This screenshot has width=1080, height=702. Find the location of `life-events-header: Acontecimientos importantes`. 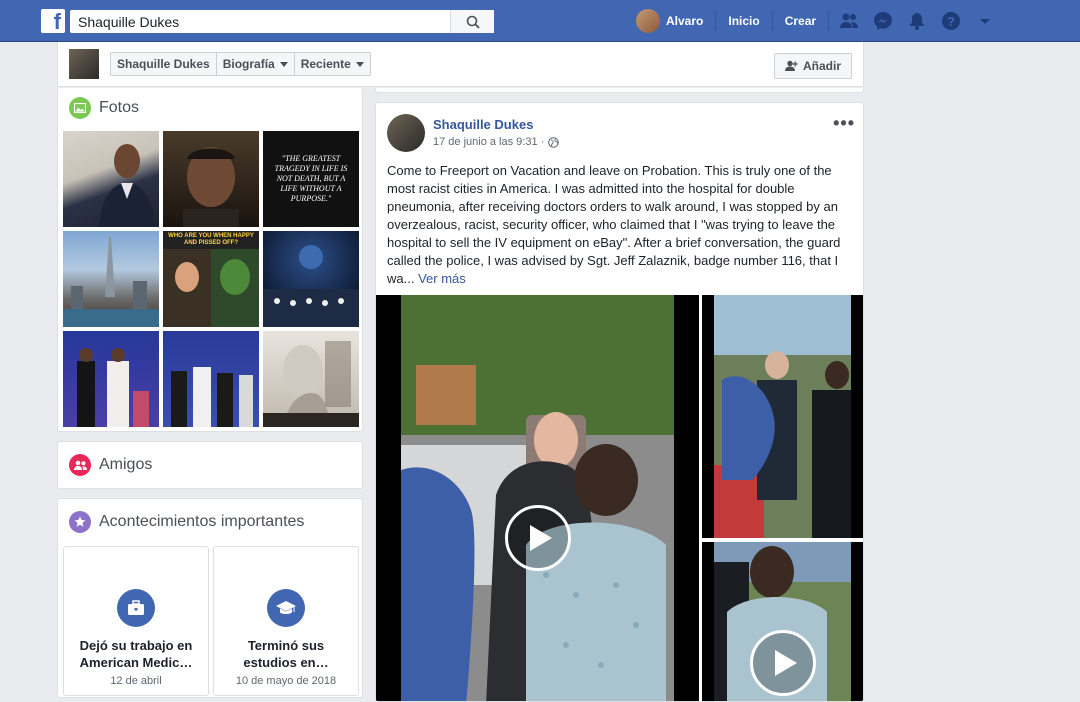

life-events-header: Acontecimientos importantes is located at coordinates (186, 522).